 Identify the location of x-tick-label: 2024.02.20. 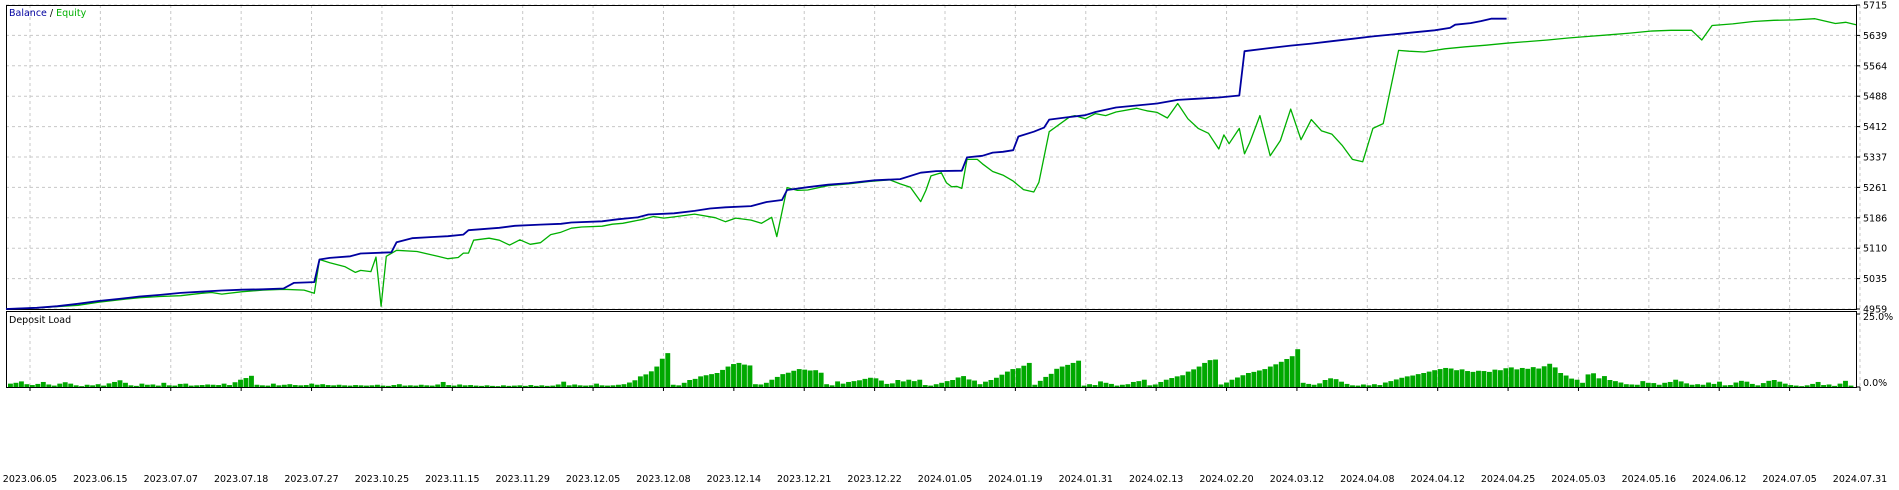
(1226, 479).